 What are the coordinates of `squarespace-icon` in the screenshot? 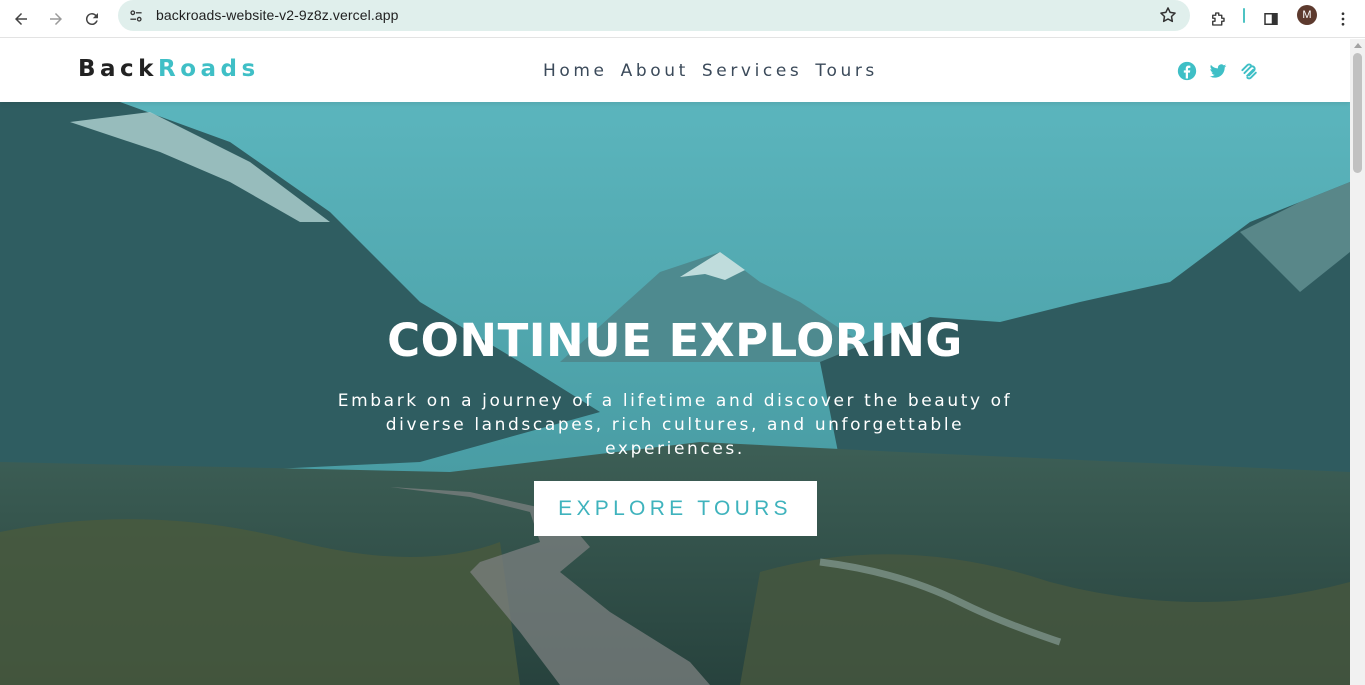 It's located at (1249, 71).